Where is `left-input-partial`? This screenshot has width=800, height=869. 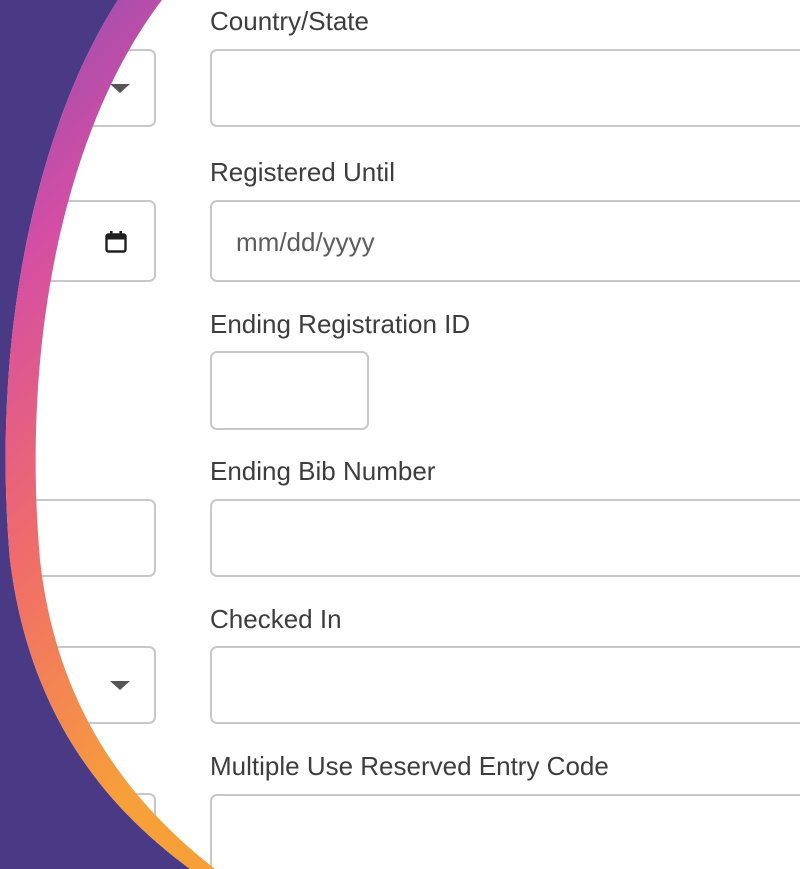 left-input-partial is located at coordinates (78, 831).